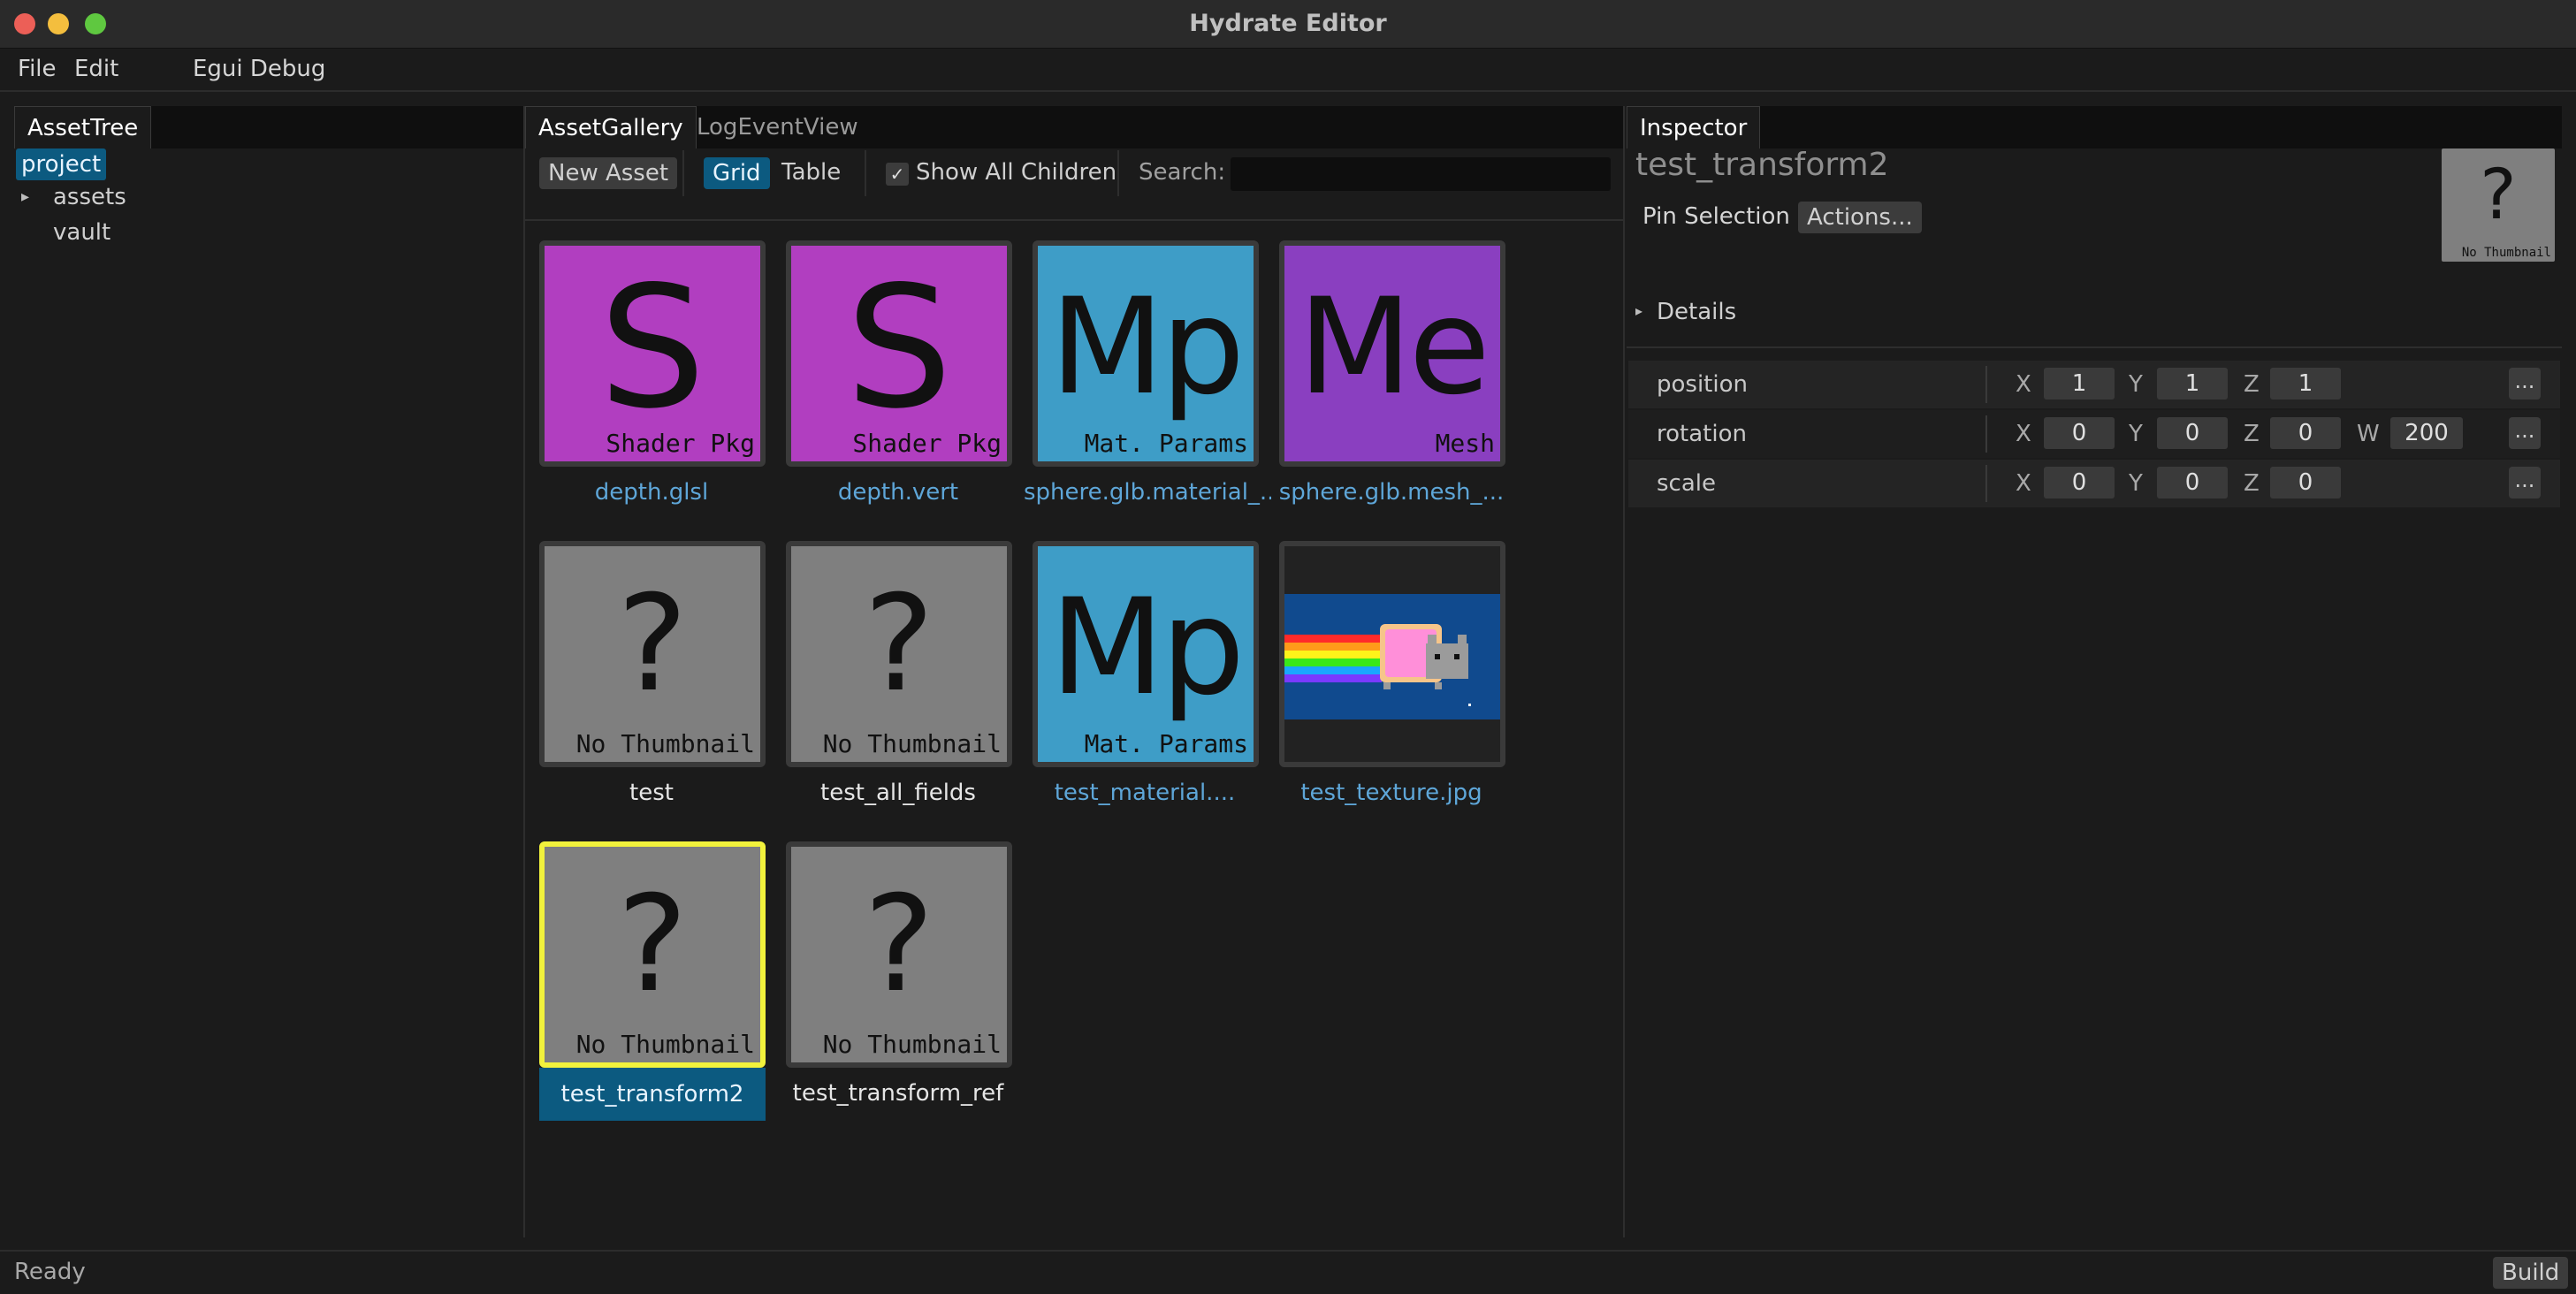 This screenshot has height=1294, width=2576. I want to click on menu-edit: Edit, so click(96, 69).